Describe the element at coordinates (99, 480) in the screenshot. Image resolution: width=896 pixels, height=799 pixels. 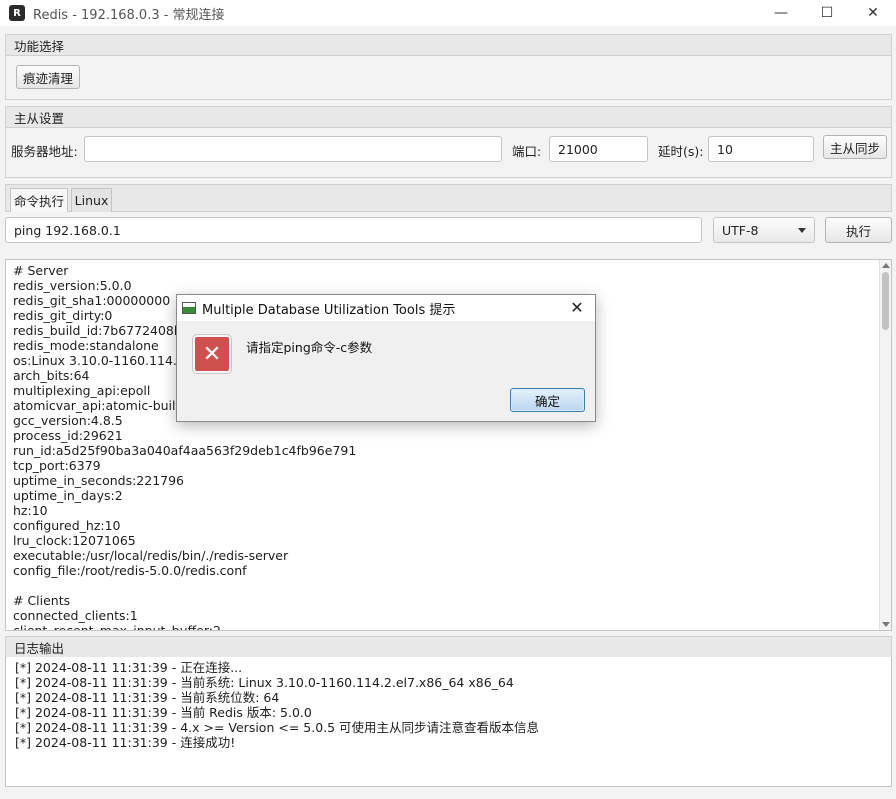
I see `output-line: uptime_in_seconds:221796` at that location.